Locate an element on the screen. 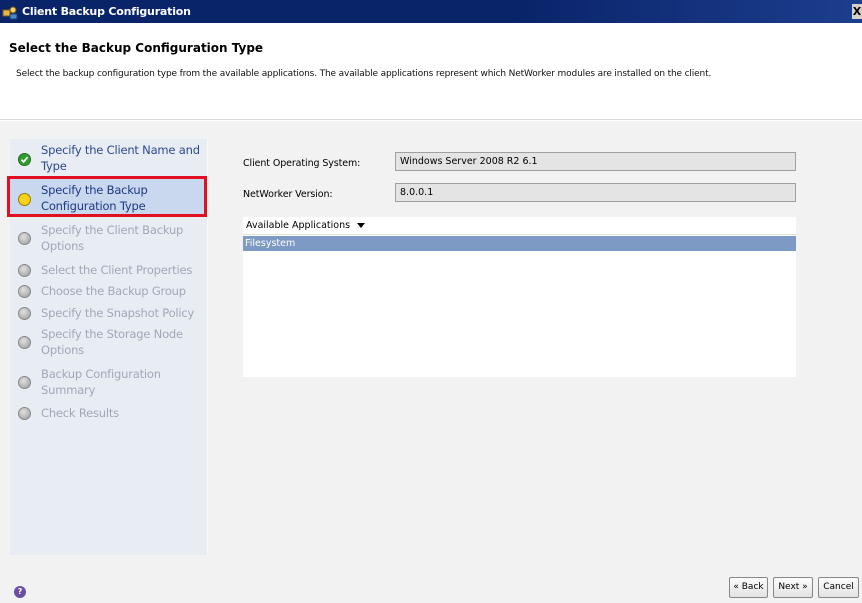  step-label: Backup Configuration is located at coordinates (101, 374).